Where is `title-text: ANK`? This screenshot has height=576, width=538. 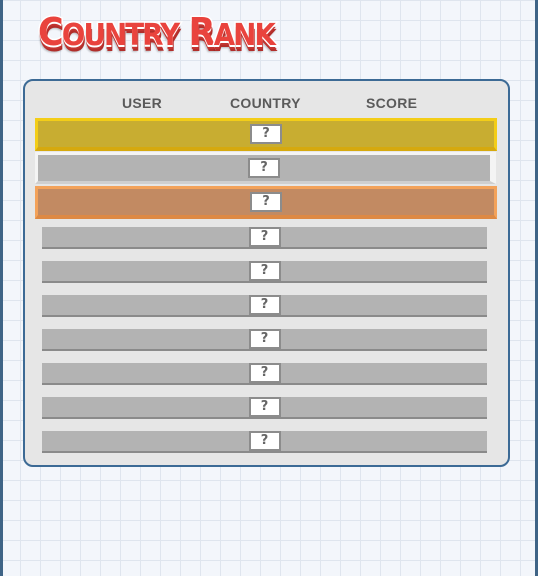
title-text: ANK is located at coordinates (244, 36).